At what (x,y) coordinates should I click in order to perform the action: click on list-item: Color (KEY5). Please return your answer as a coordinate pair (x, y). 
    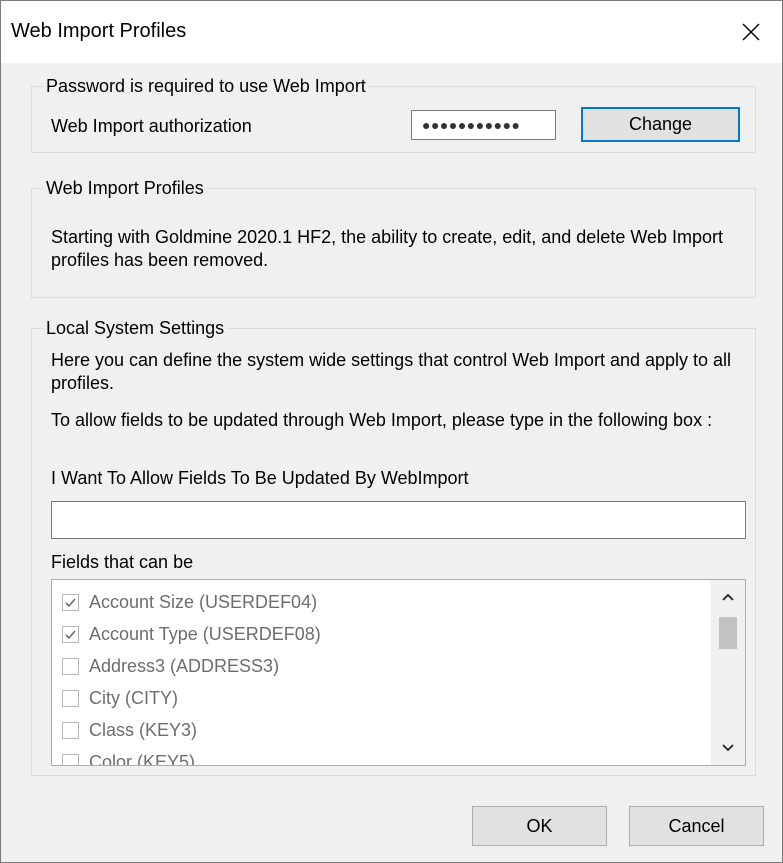
    Looking at the image, I should click on (129, 756).